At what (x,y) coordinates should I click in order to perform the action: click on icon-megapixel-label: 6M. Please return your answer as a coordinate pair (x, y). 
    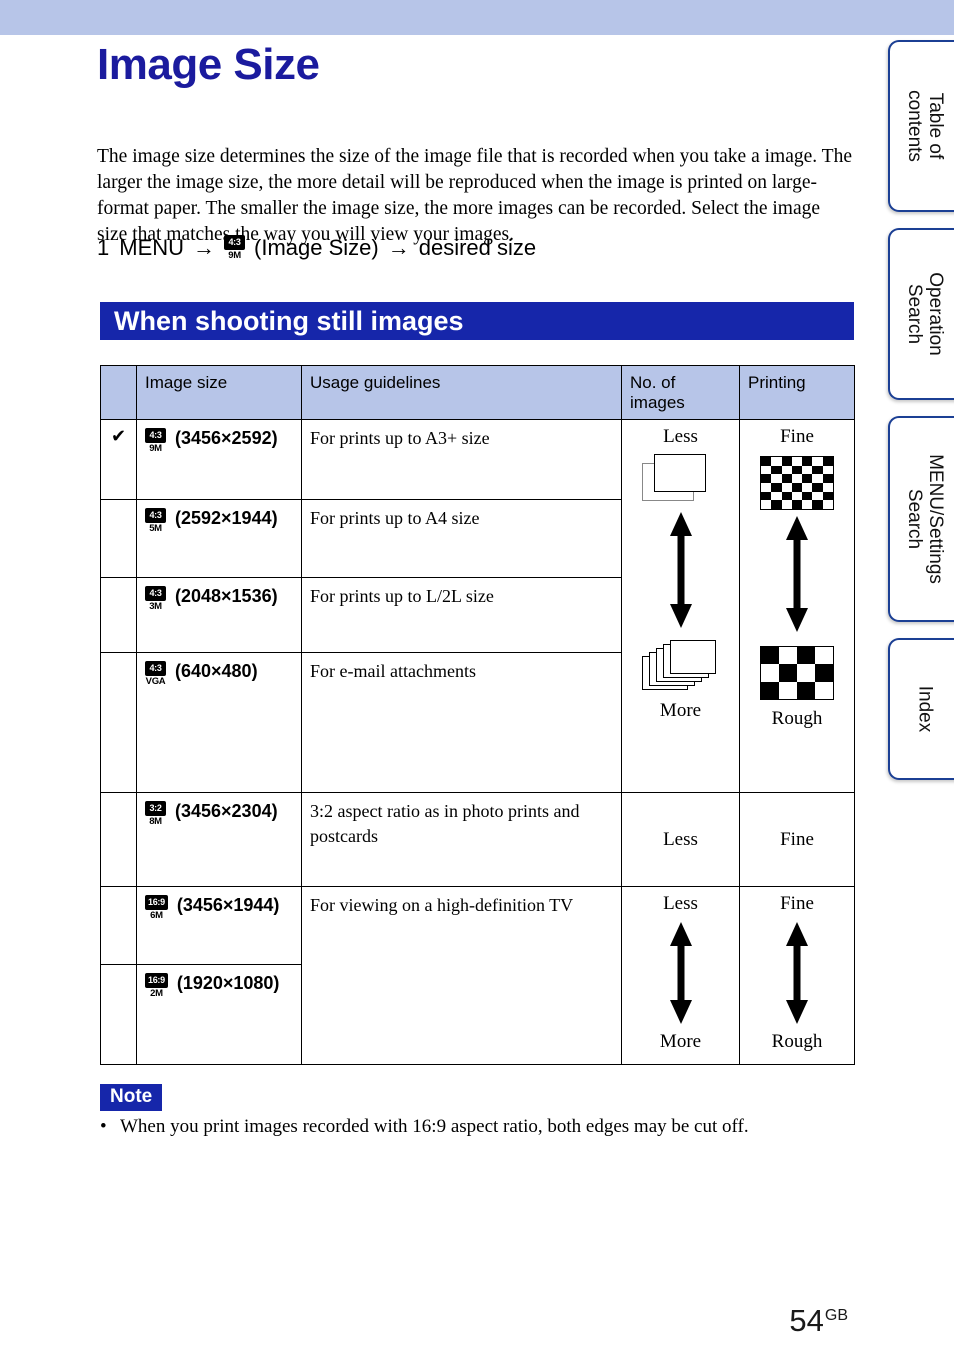
    Looking at the image, I should click on (156, 915).